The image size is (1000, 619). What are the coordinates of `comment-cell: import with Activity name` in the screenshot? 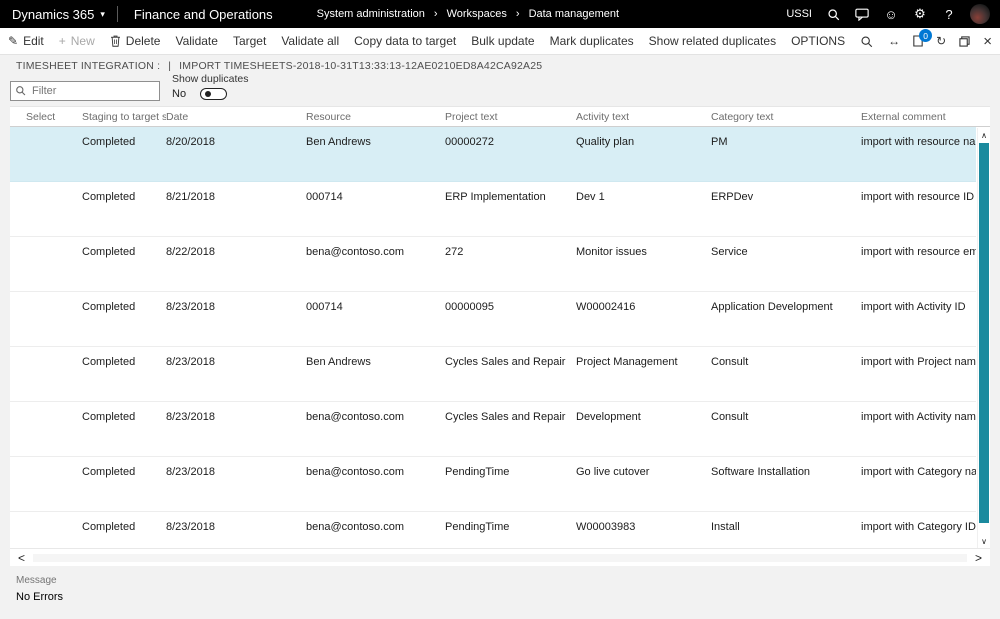 It's located at (918, 417).